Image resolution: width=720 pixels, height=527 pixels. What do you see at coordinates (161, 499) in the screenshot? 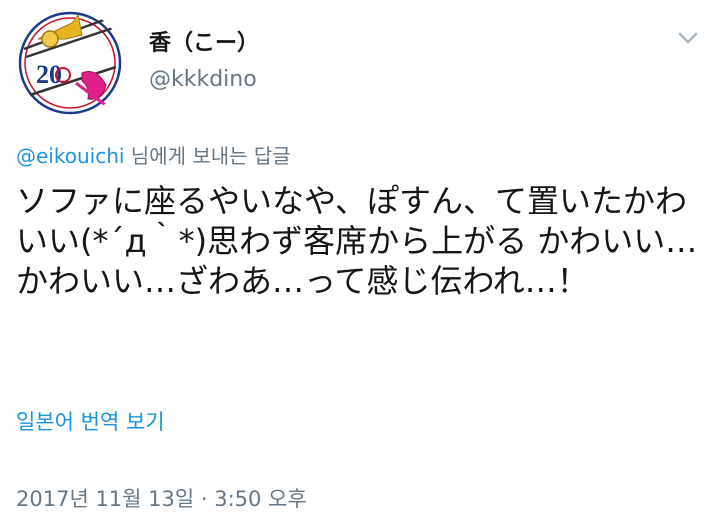
I see `tweet-timestamp: 2017년 11월 13일 · 3:50 오후` at bounding box center [161, 499].